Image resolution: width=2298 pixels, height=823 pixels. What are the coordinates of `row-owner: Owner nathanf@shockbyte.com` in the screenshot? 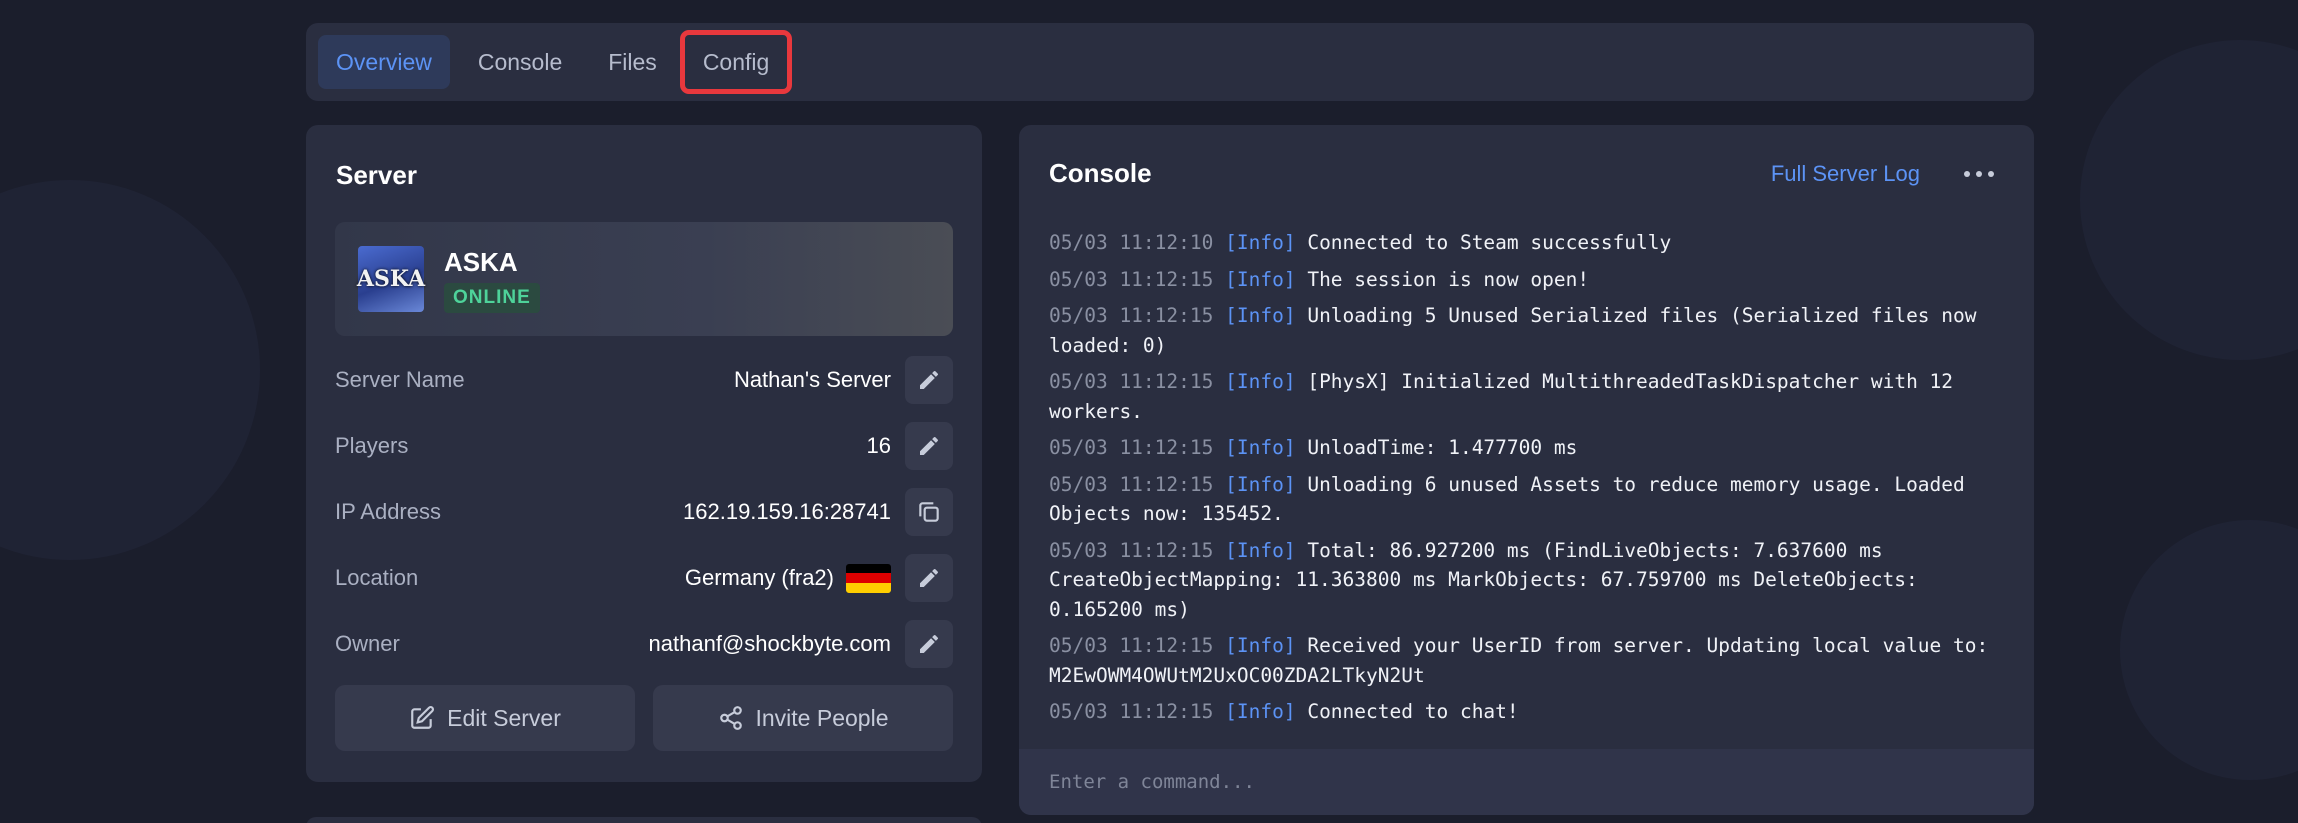 It's located at (644, 644).